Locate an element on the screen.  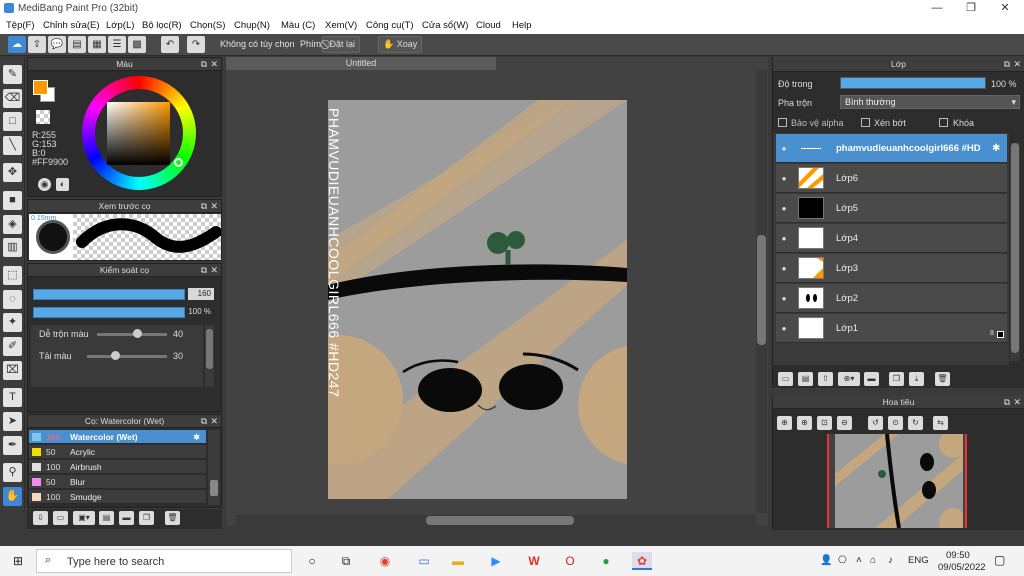
rotate-left-icon: ↺ is located at coordinates (875, 423).